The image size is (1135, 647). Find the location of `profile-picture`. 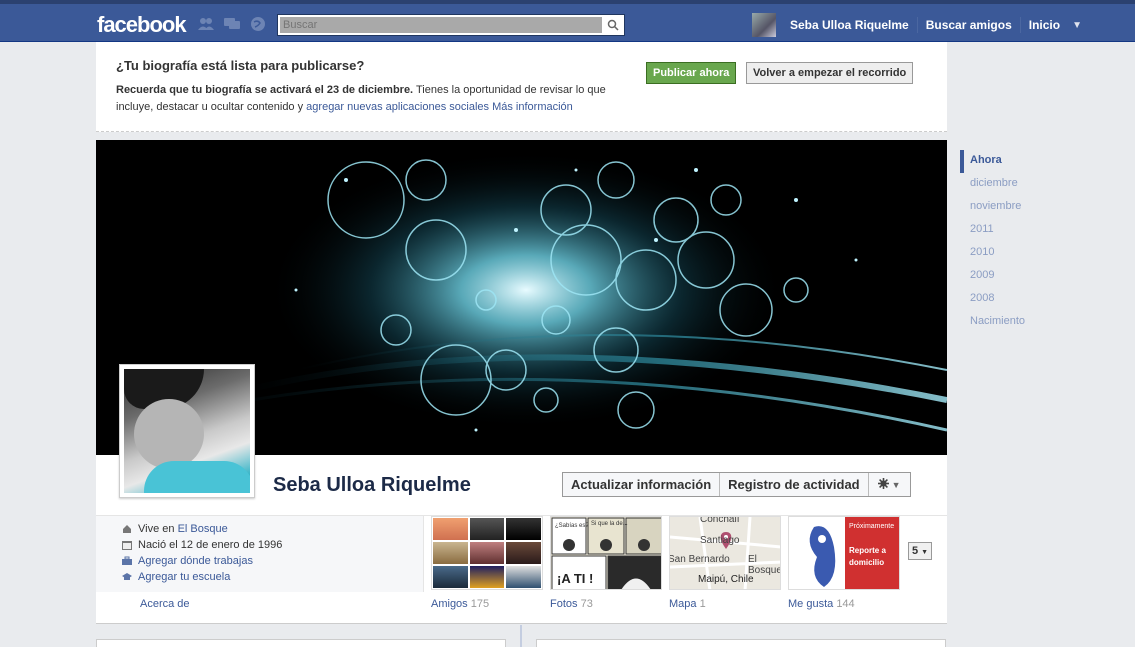

profile-picture is located at coordinates (187, 431).